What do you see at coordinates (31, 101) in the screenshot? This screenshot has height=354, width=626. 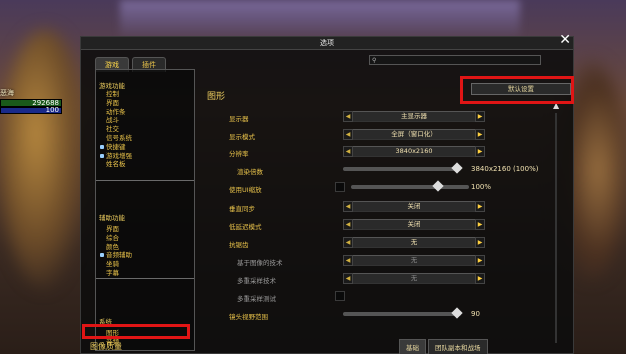 I see `player-unit-frame: 恶海 292688 100` at bounding box center [31, 101].